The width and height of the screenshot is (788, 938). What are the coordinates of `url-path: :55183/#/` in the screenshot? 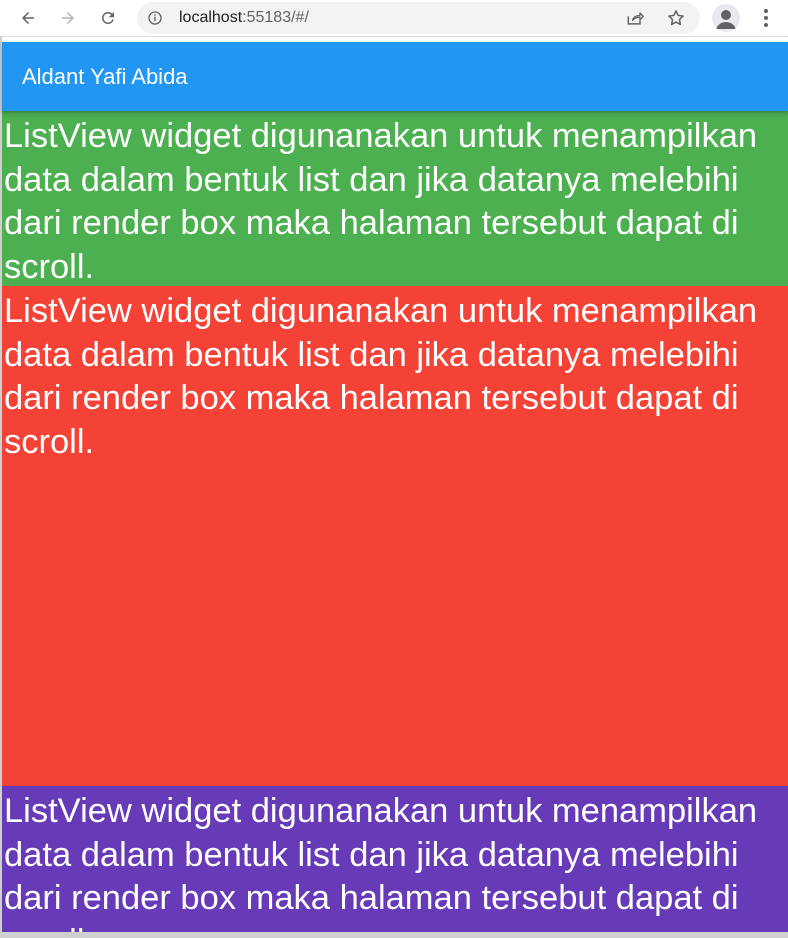 It's located at (275, 17).